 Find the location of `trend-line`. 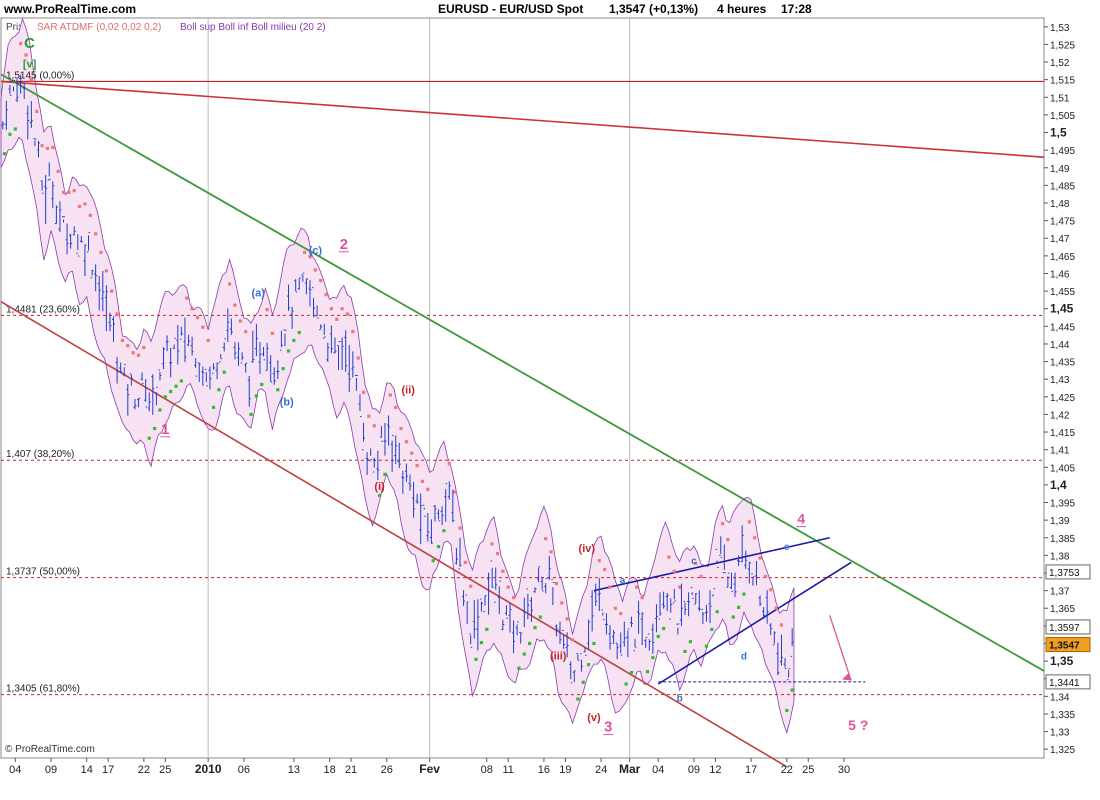

trend-line is located at coordinates (522, 119).